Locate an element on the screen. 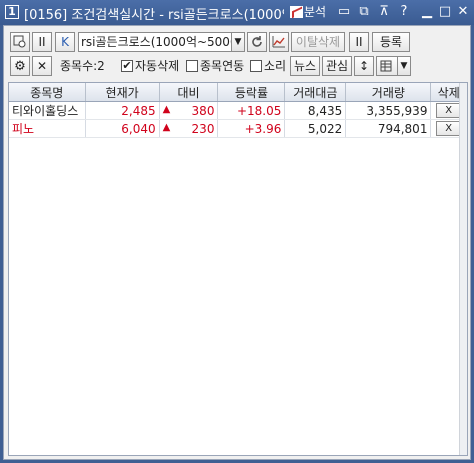 The image size is (474, 463). exit-delete-button: 이탈삭제 is located at coordinates (318, 42).